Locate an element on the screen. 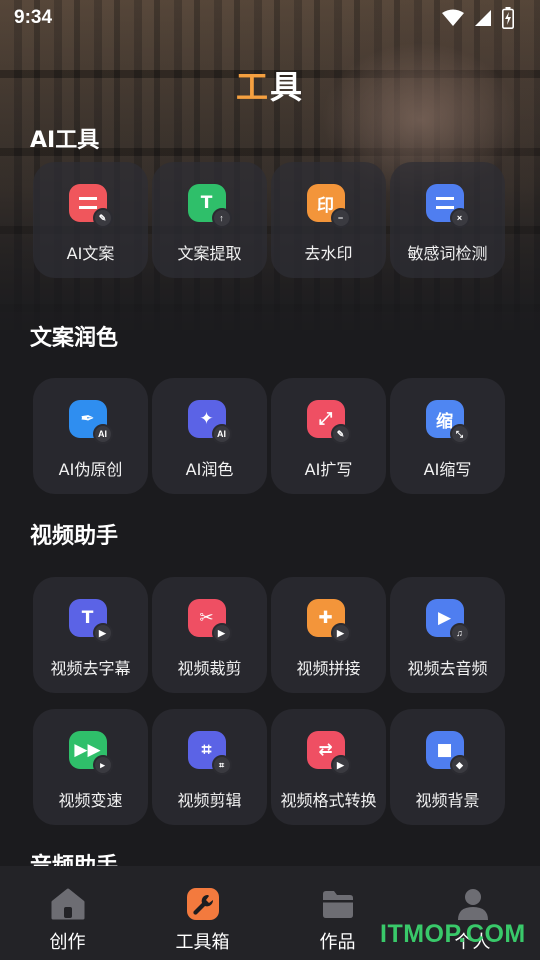 The width and height of the screenshot is (540, 960). wifi-icon is located at coordinates (453, 17).